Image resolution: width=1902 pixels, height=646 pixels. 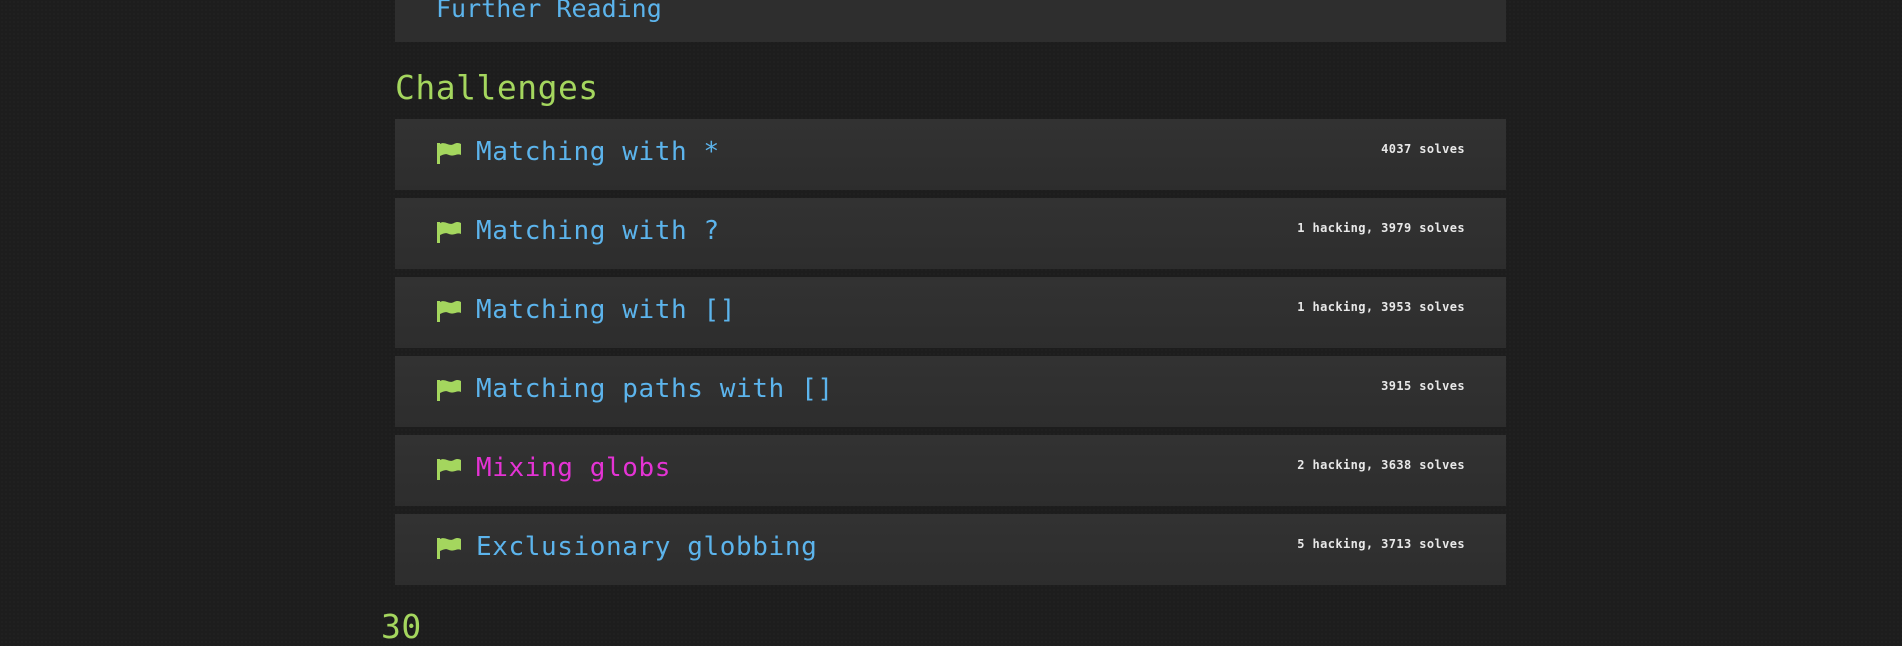 I want to click on challenge-solves: 4037 solves, so click(x=1423, y=149).